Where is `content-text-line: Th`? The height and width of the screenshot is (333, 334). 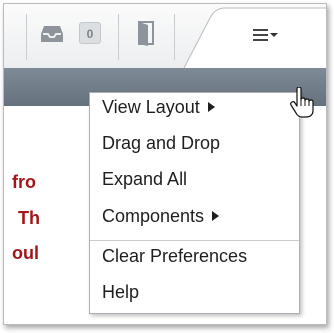 content-text-line: Th is located at coordinates (29, 218).